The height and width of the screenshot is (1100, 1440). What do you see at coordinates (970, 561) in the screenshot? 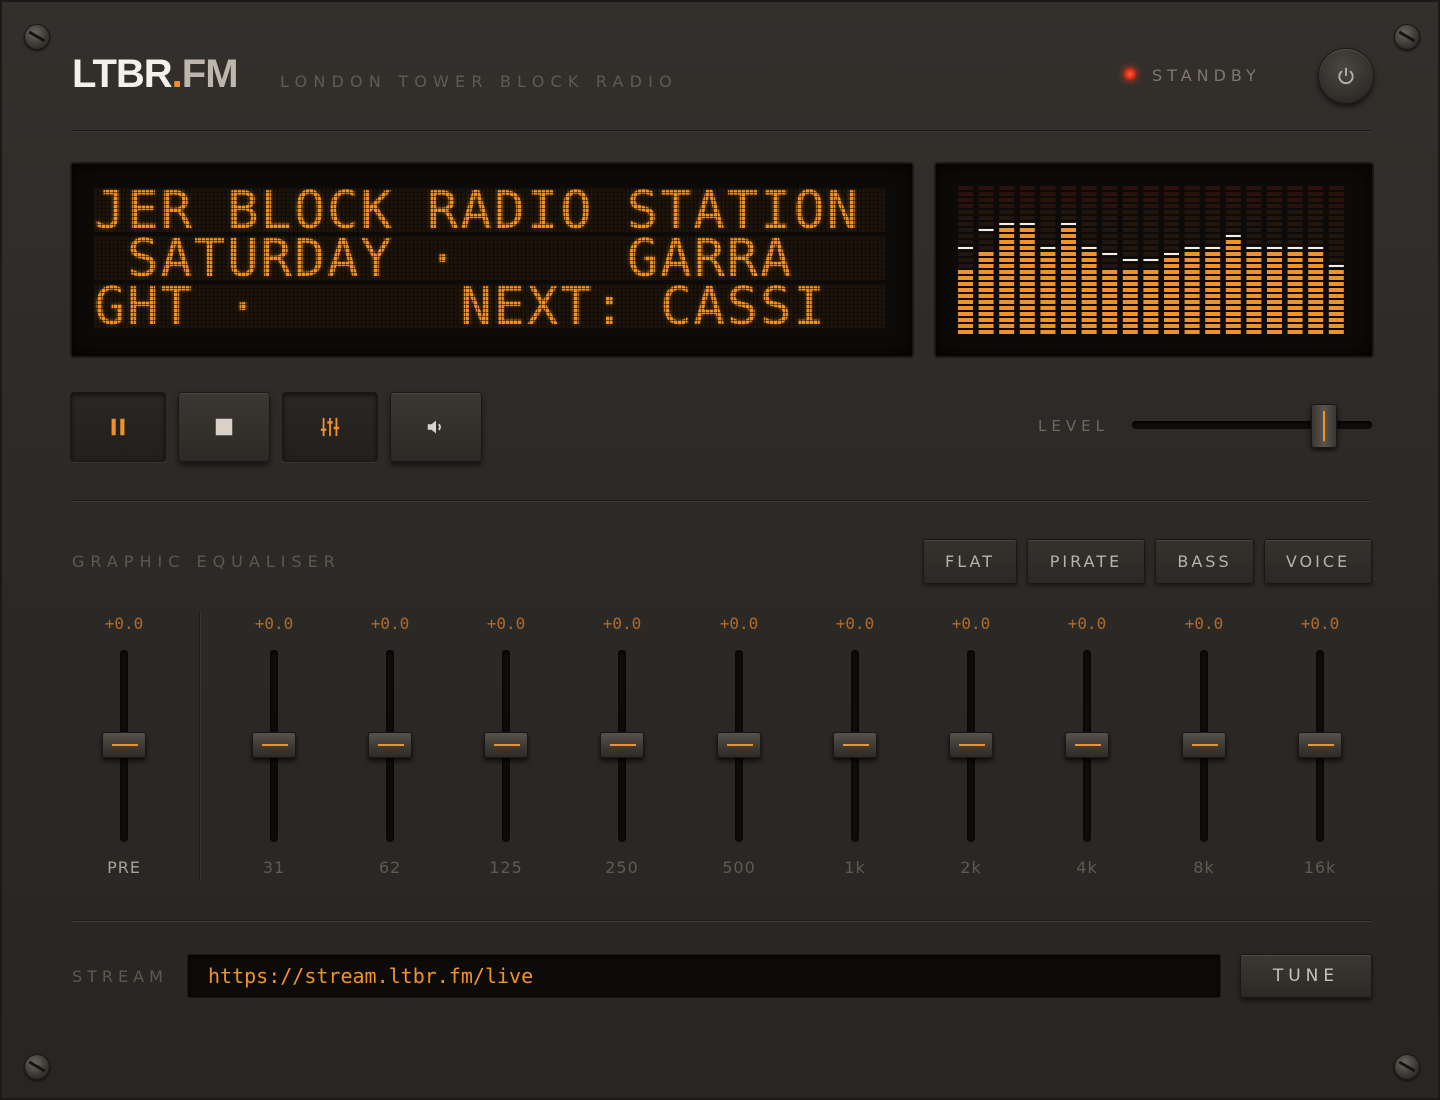
I see `preset-flat-button: FLAT` at bounding box center [970, 561].